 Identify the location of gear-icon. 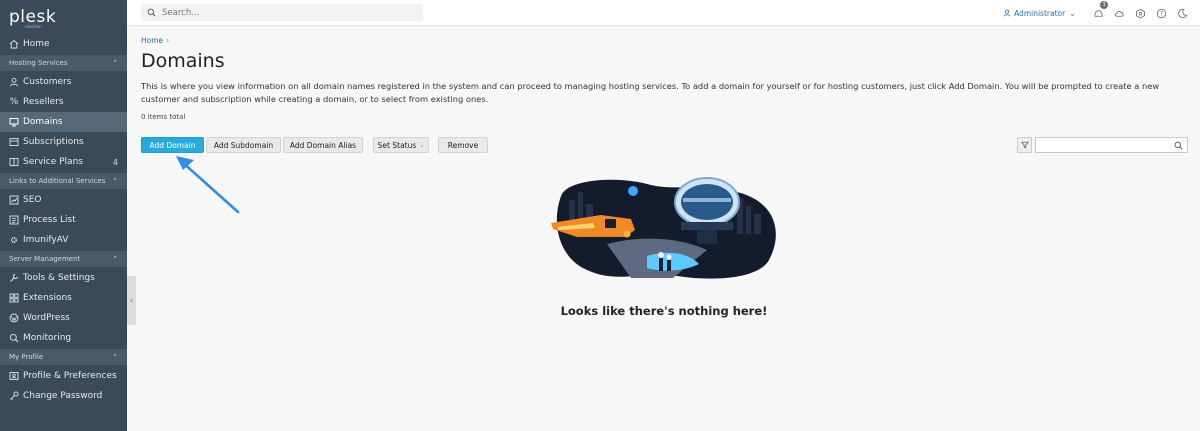
(14, 240).